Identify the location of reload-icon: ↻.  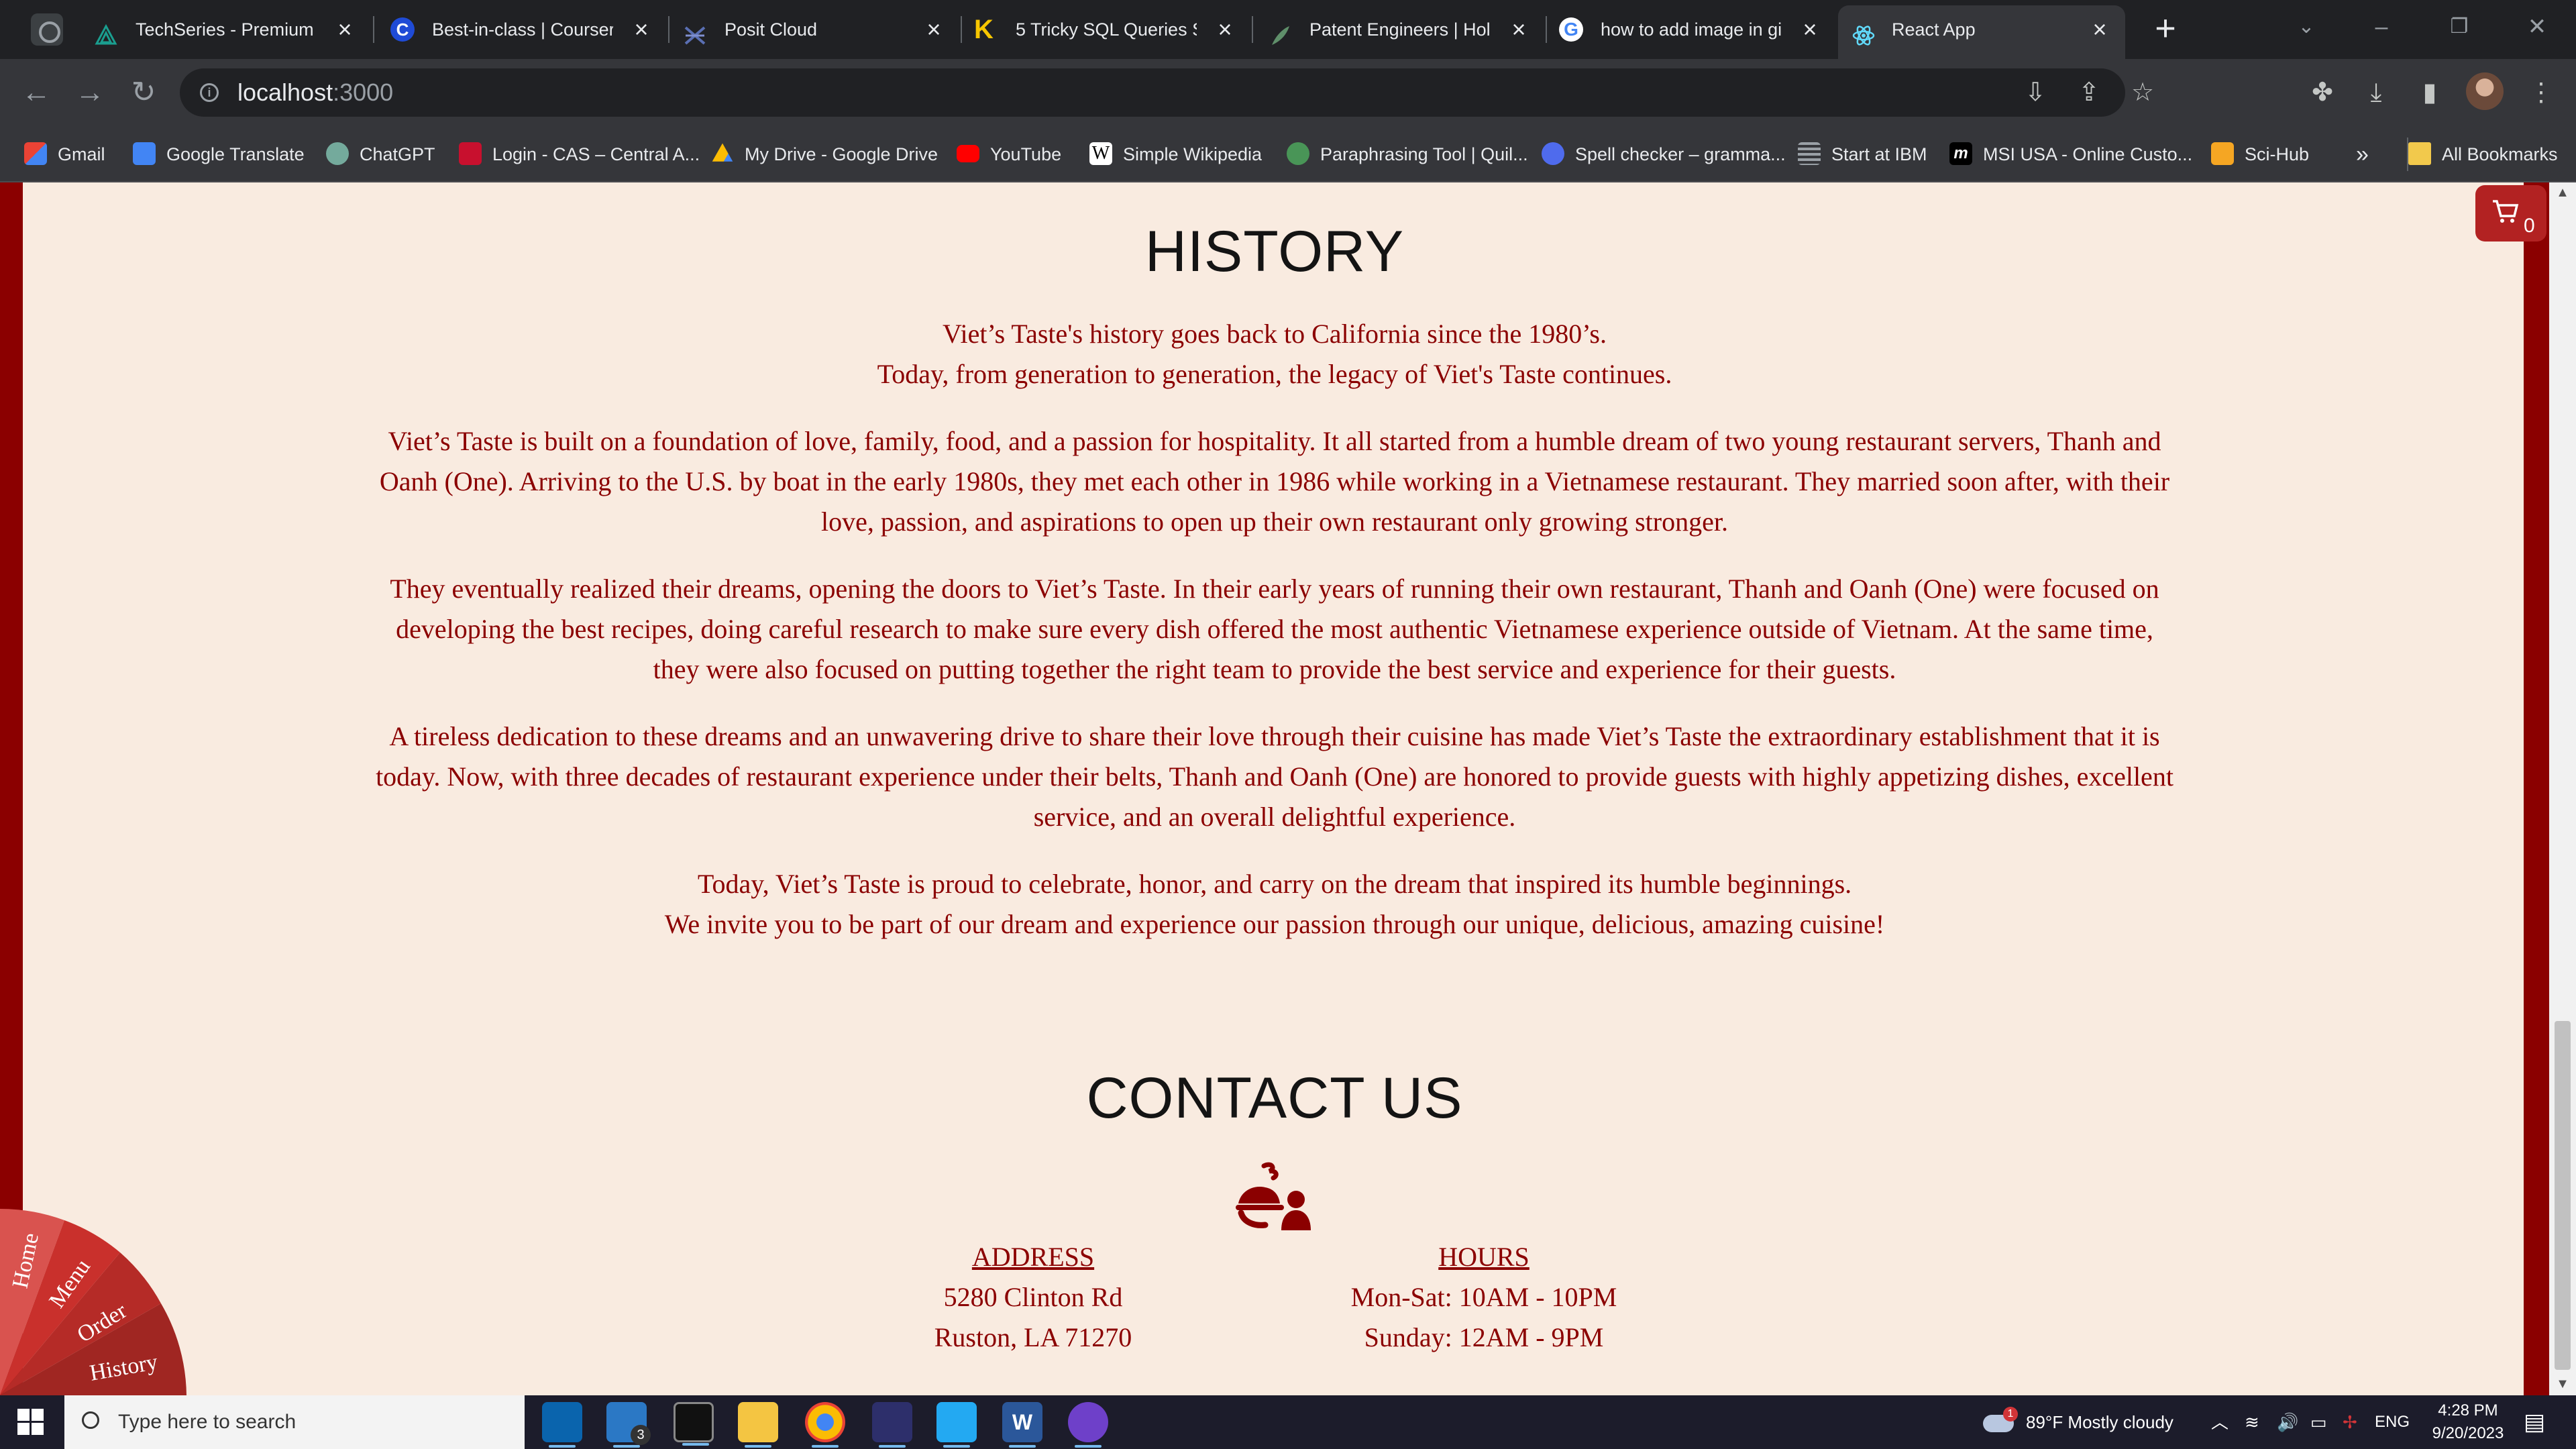
(143, 92).